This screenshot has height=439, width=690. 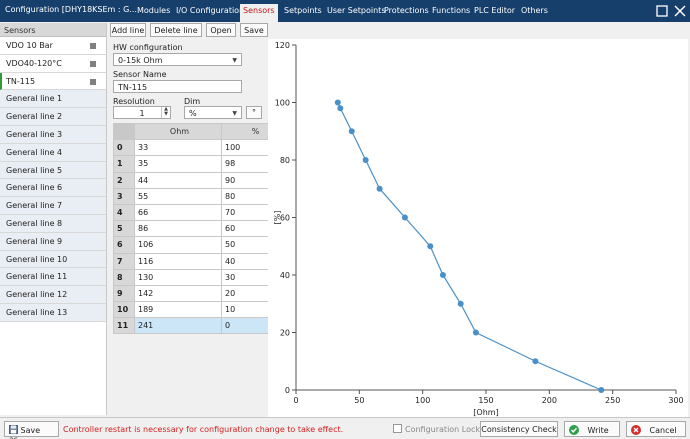 I want to click on sidebar-item-label: General line 9, so click(x=34, y=241).